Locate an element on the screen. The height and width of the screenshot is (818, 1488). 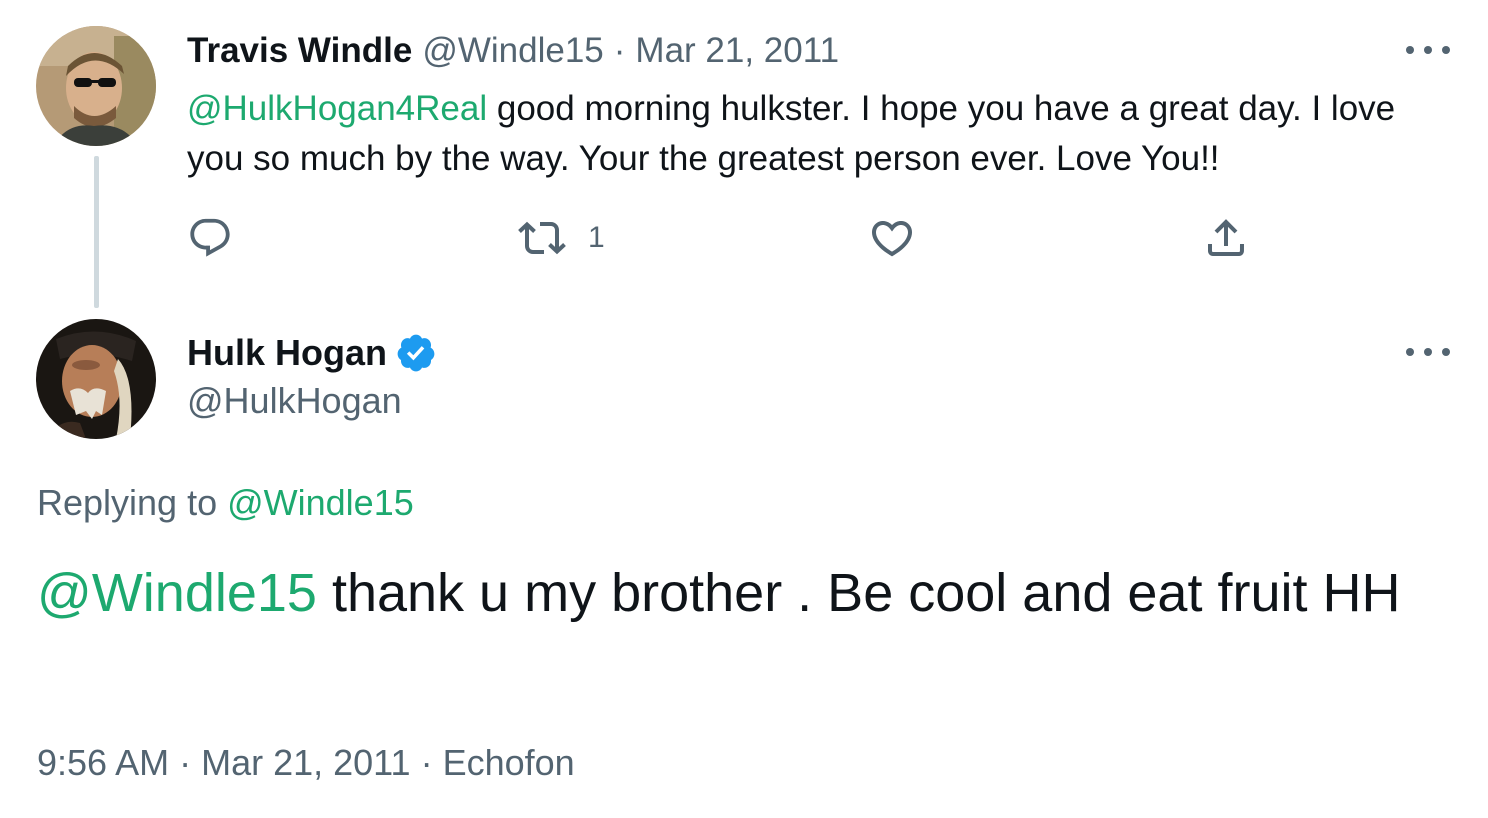
main-tweet-time: 9:56 AM is located at coordinates (103, 762).